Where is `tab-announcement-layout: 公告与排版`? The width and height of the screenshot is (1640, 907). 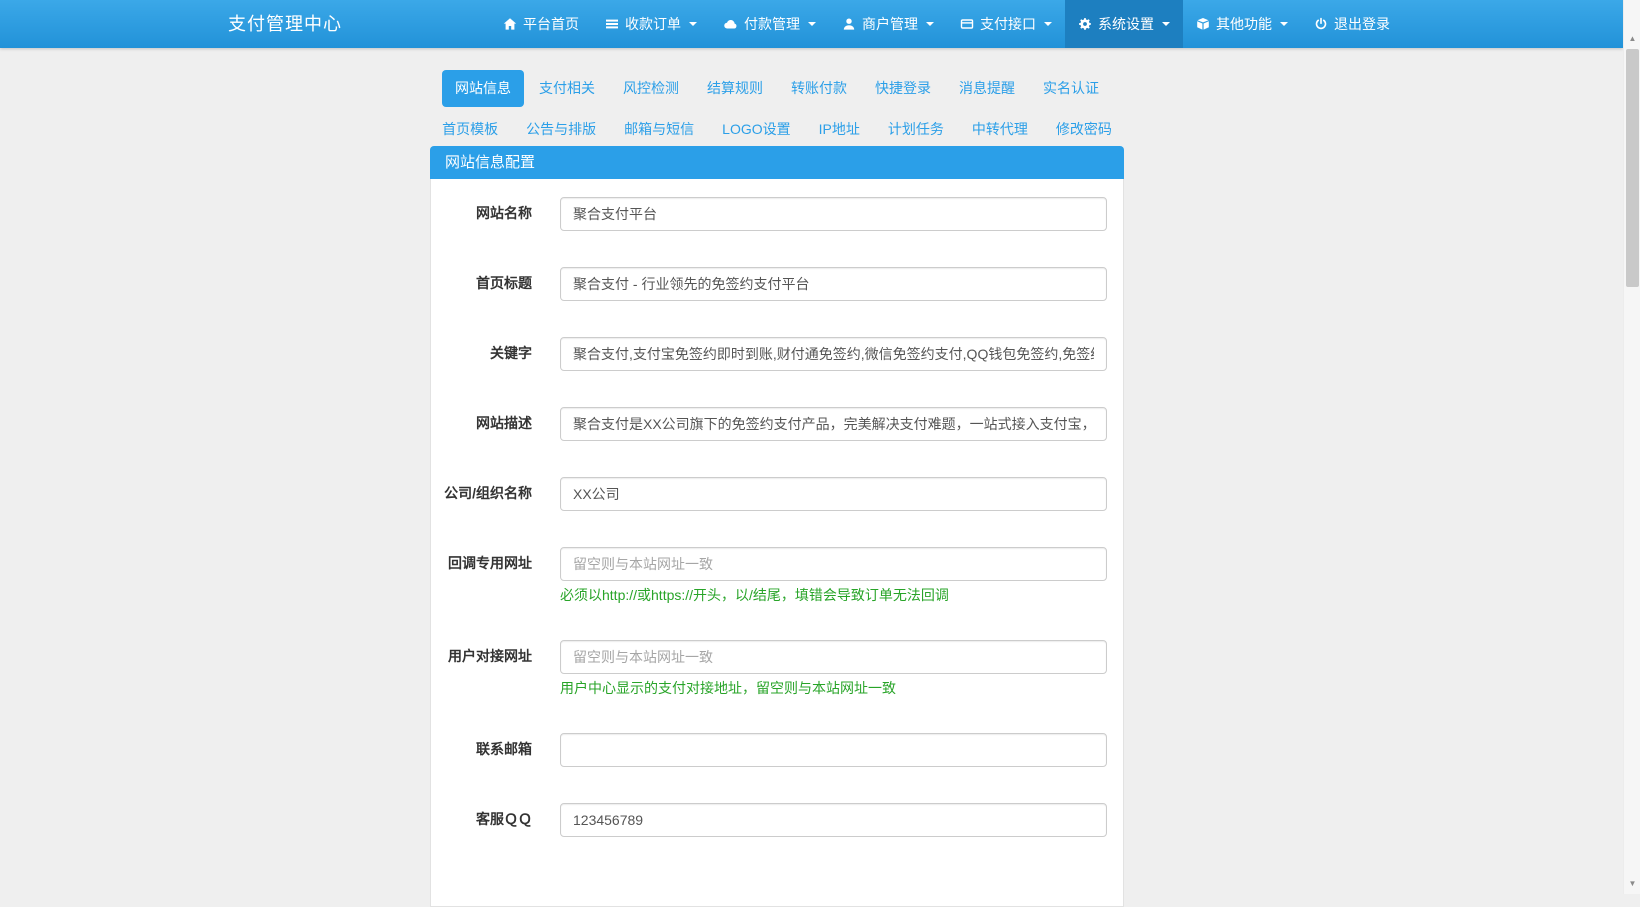
tab-announcement-layout: 公告与排版 is located at coordinates (561, 129).